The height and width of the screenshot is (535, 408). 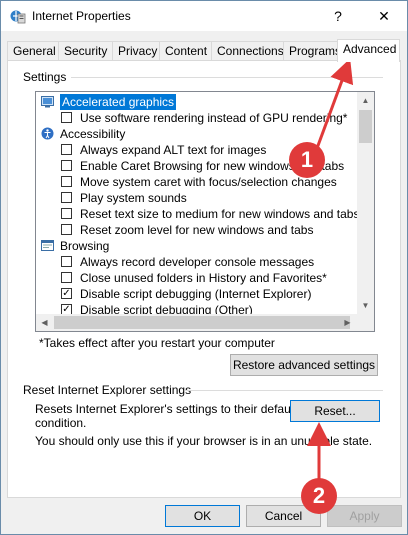 I want to click on annotation-marker-1: 1, so click(x=307, y=160).